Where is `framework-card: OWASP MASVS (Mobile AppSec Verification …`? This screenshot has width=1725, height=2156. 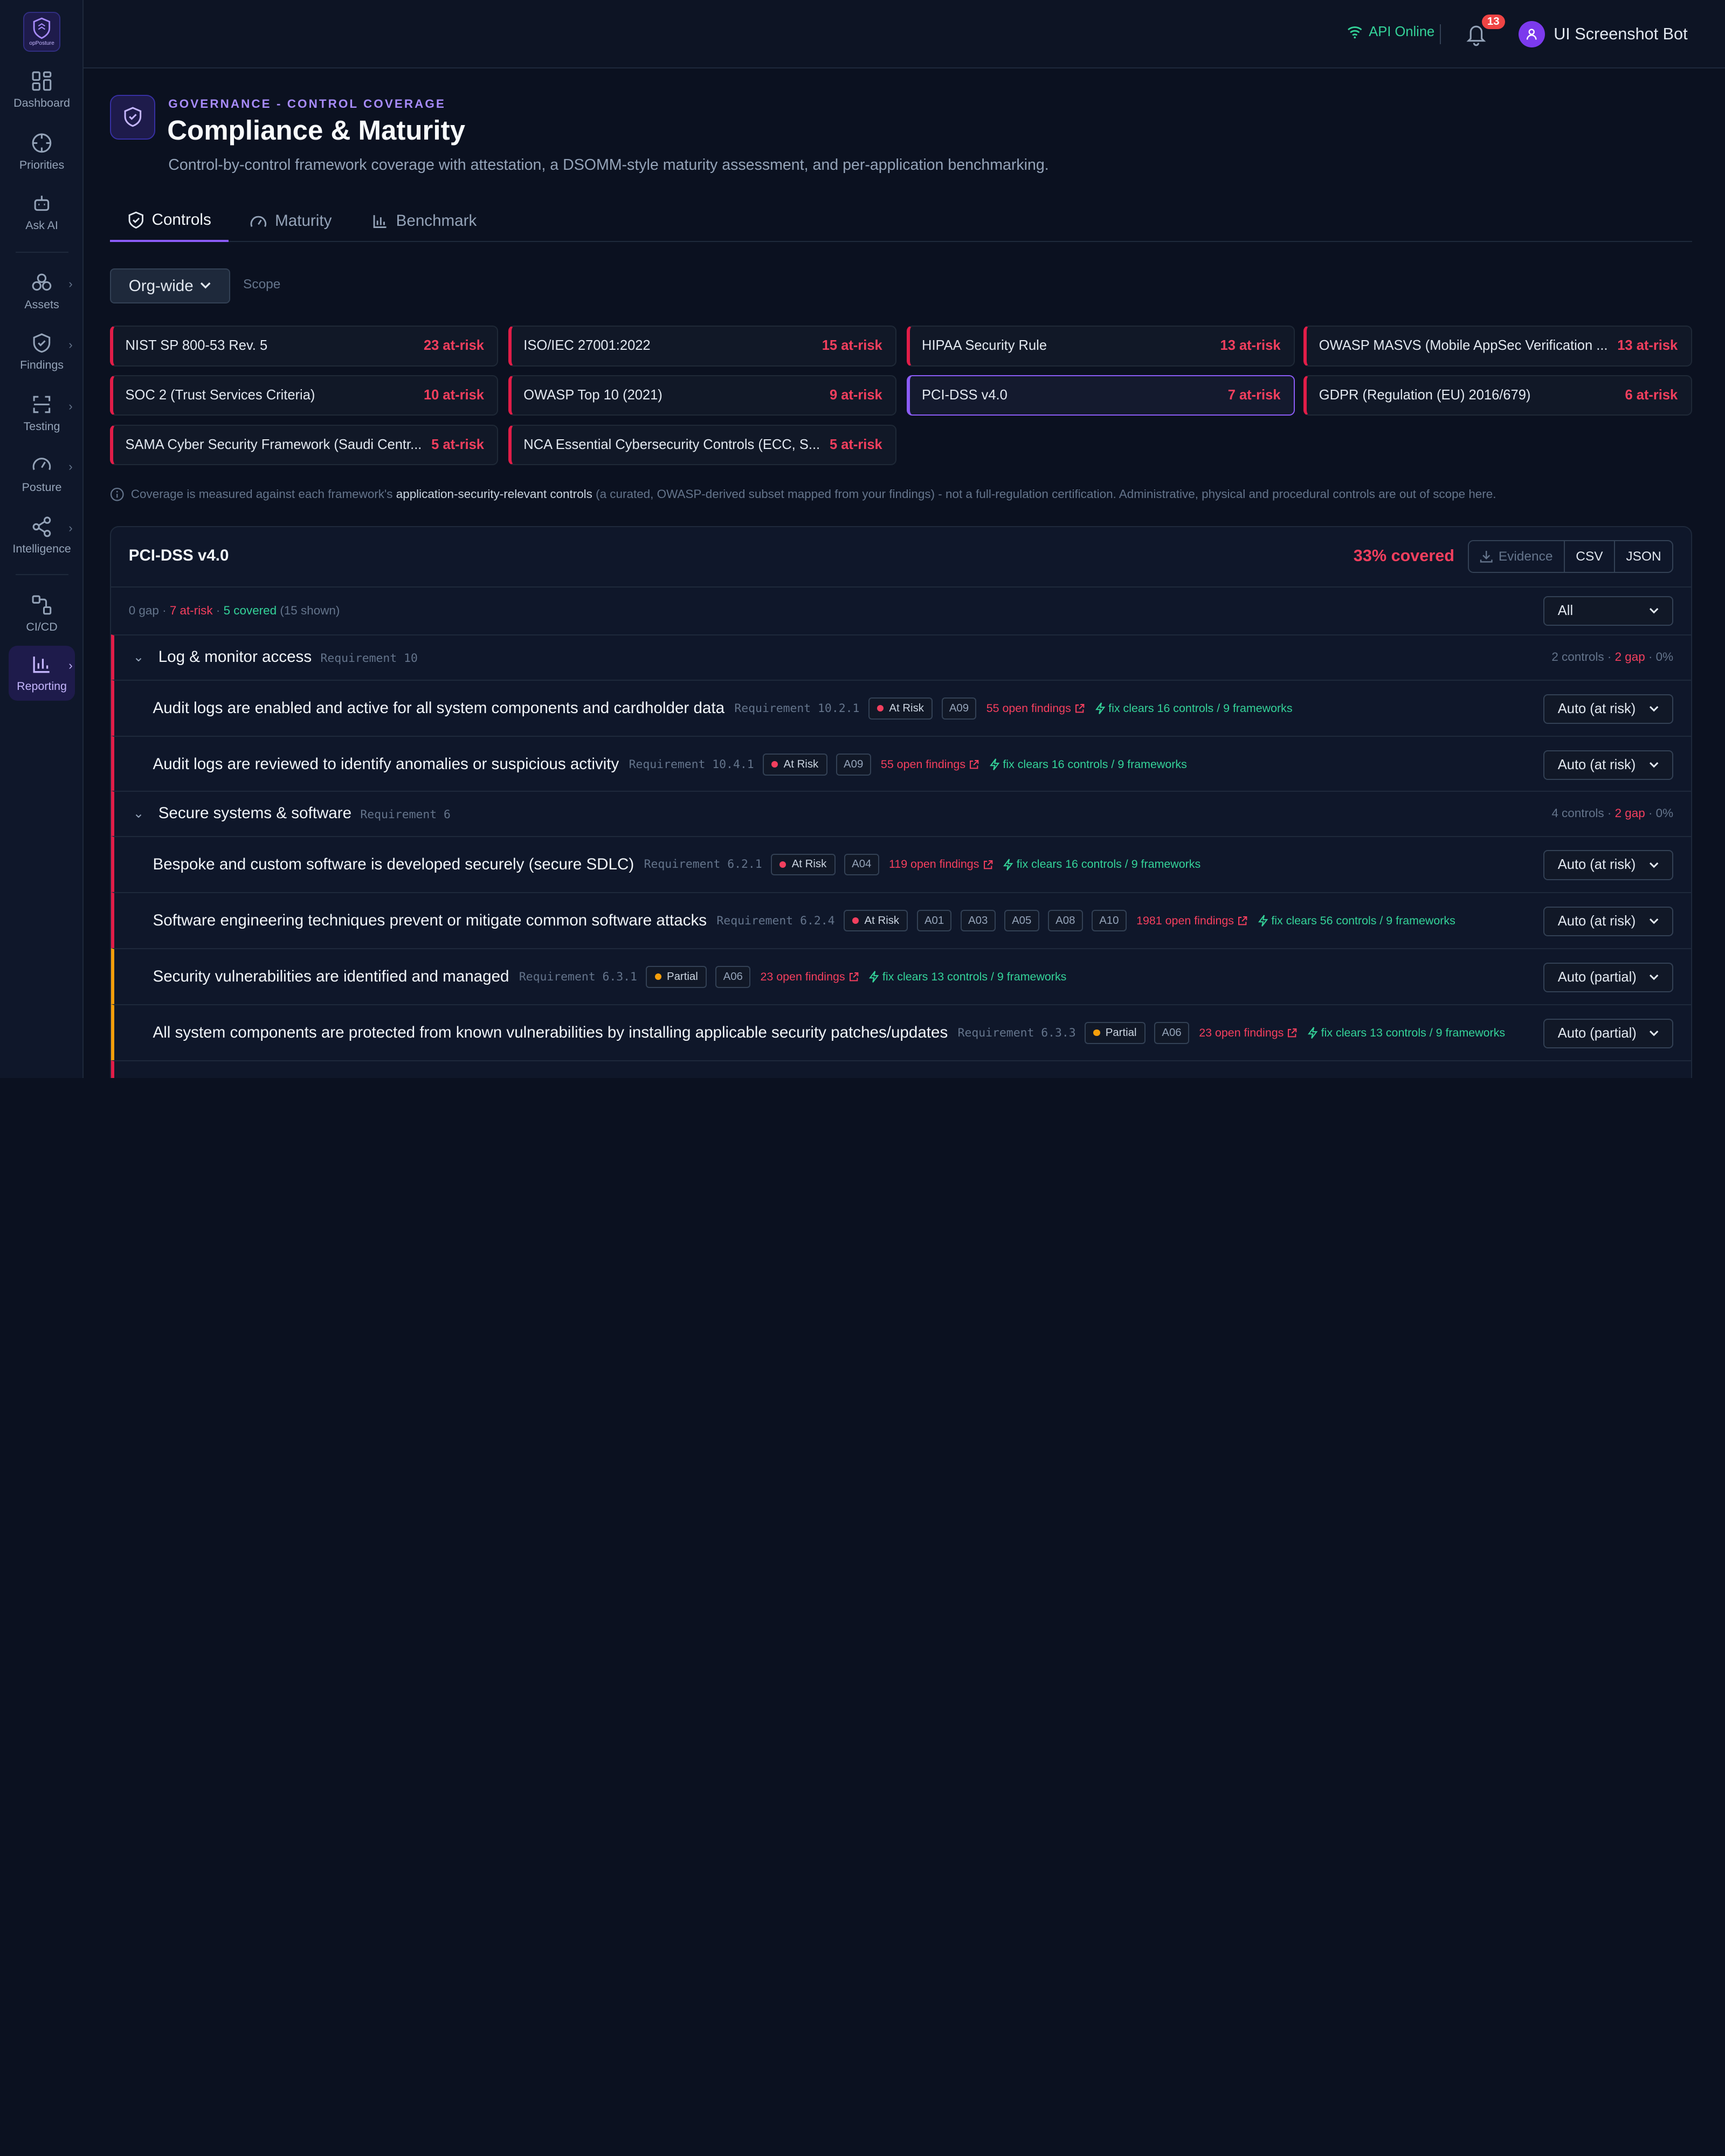
framework-card: OWASP MASVS (Mobile AppSec Verification … is located at coordinates (1497, 346).